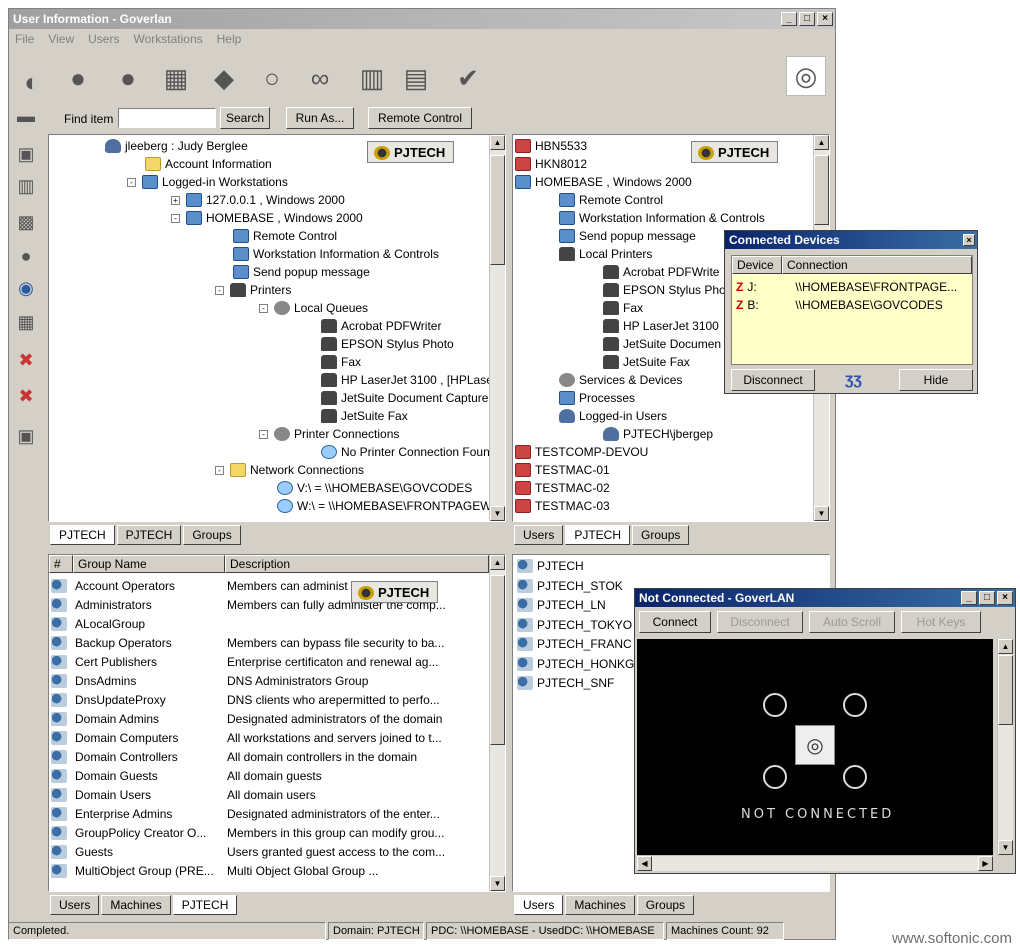  Describe the element at coordinates (26, 256) in the screenshot. I see `side-tool-5-icon: ●` at that location.